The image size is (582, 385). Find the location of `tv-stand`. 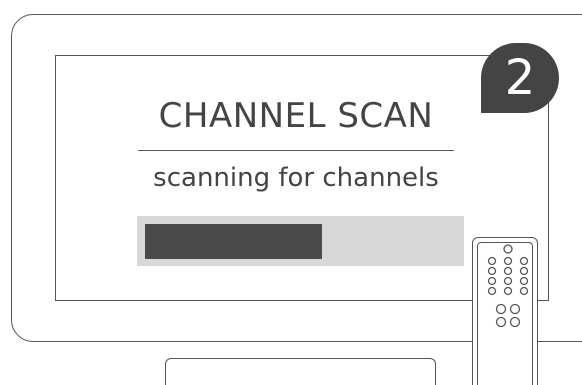

tv-stand is located at coordinates (300, 371).